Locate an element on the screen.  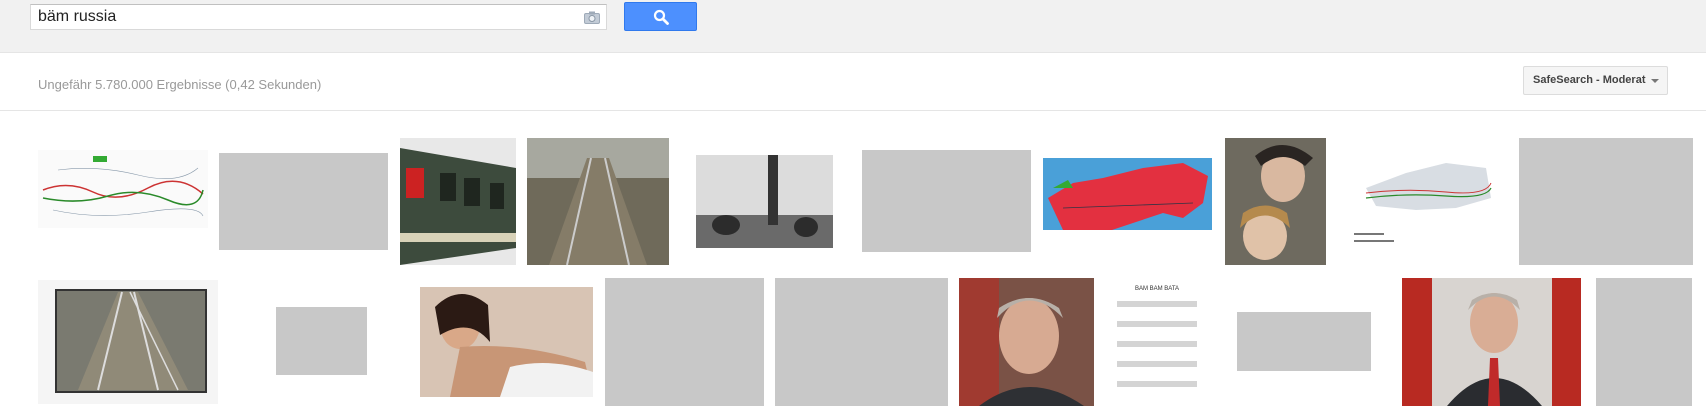
search-icon is located at coordinates (661, 17).